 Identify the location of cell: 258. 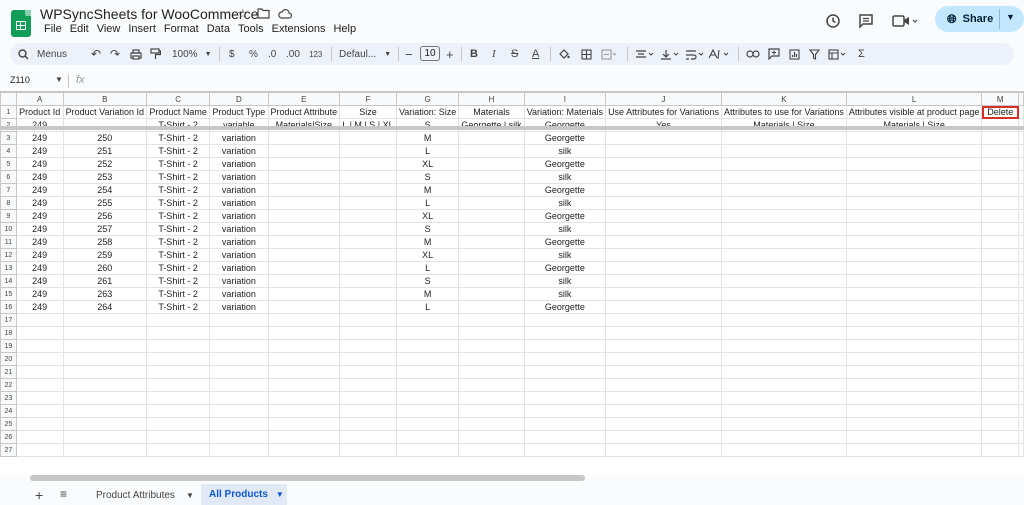
(105, 242).